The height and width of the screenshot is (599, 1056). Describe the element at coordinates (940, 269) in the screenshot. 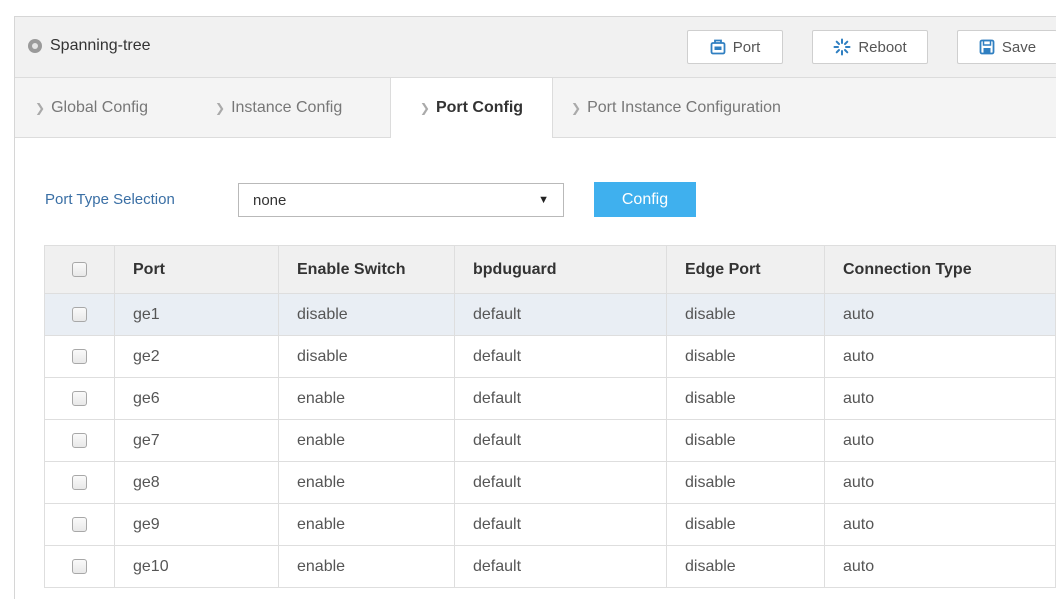

I see `column-header-connection-type: Connection Type` at that location.